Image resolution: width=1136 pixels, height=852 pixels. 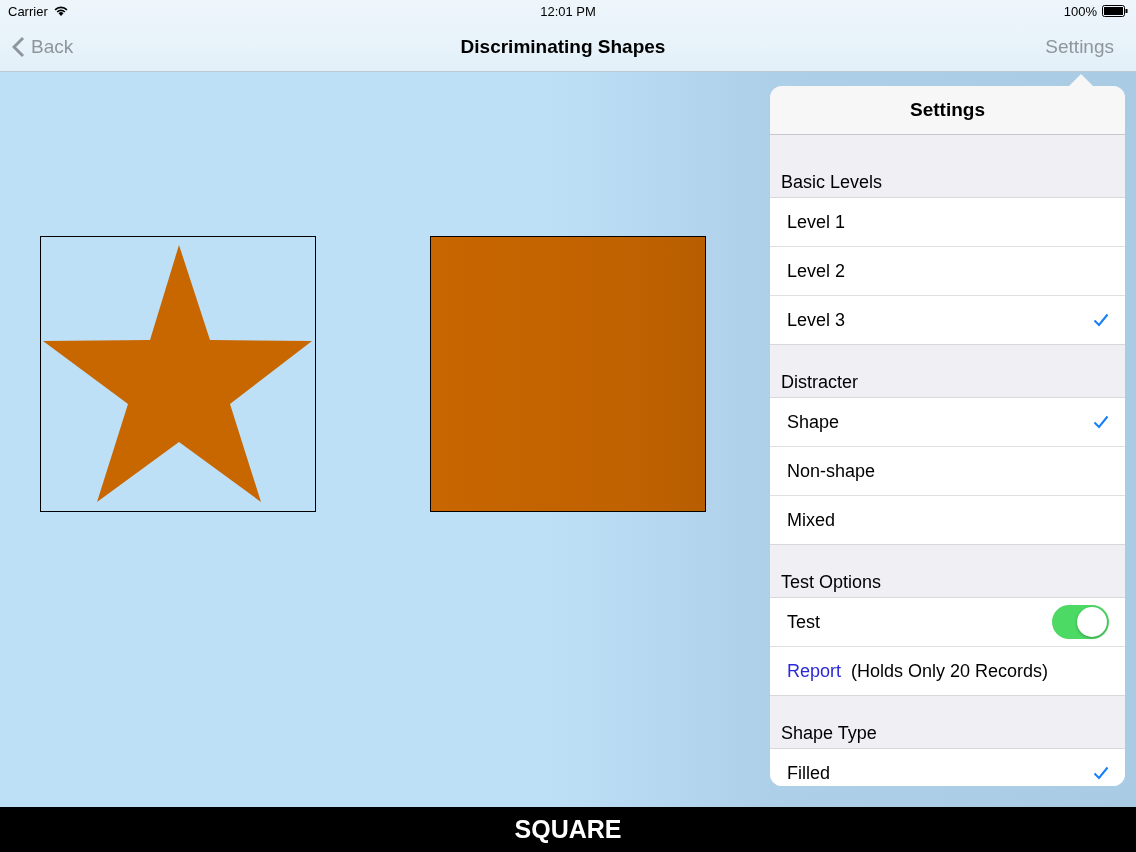 What do you see at coordinates (947, 422) in the screenshot?
I see `settings-option: Shape` at bounding box center [947, 422].